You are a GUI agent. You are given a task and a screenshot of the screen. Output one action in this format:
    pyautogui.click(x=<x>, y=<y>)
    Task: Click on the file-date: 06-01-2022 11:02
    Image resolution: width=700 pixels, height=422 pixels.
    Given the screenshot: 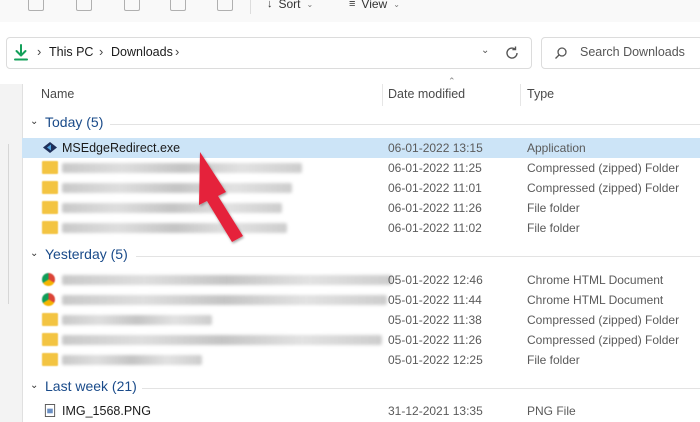 What is the action you would take?
    pyautogui.click(x=435, y=228)
    